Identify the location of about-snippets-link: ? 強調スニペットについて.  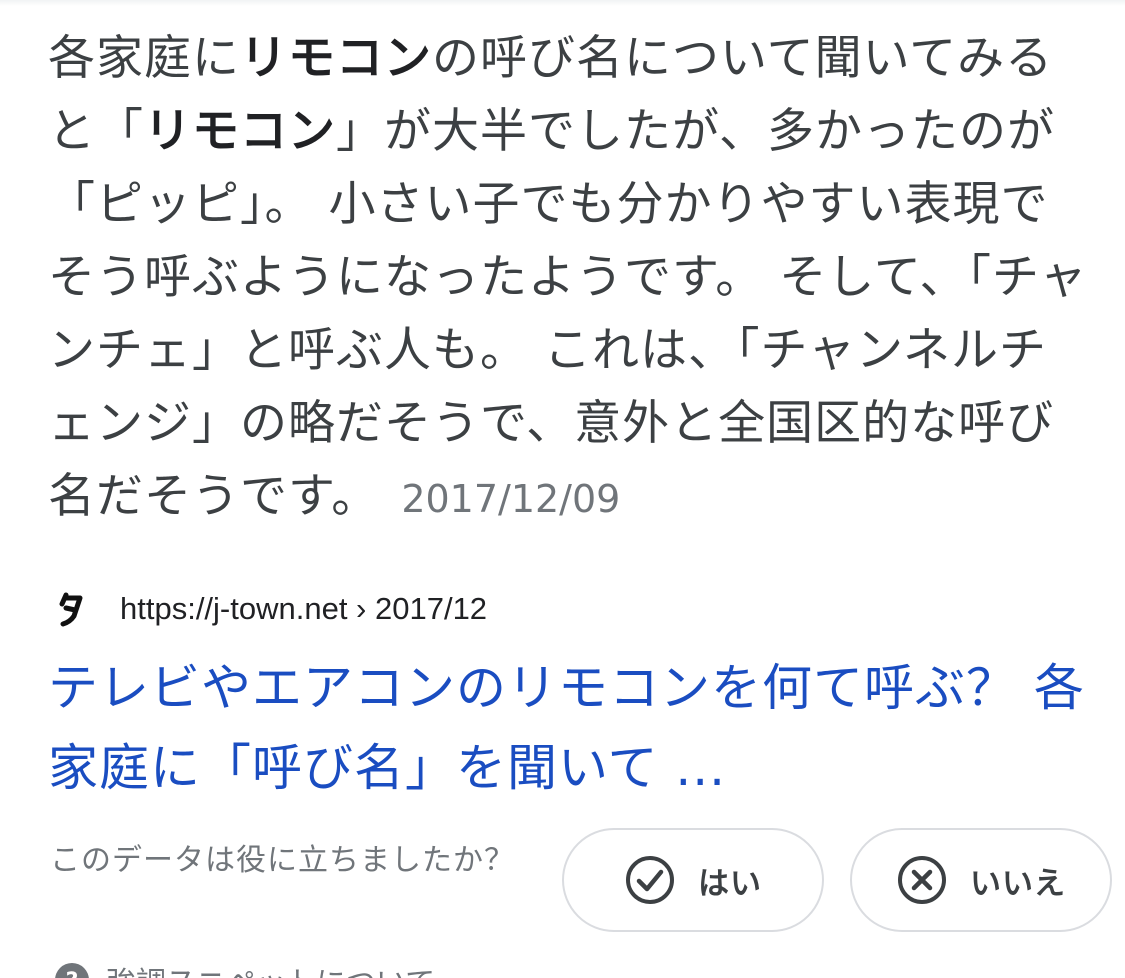
(243, 968).